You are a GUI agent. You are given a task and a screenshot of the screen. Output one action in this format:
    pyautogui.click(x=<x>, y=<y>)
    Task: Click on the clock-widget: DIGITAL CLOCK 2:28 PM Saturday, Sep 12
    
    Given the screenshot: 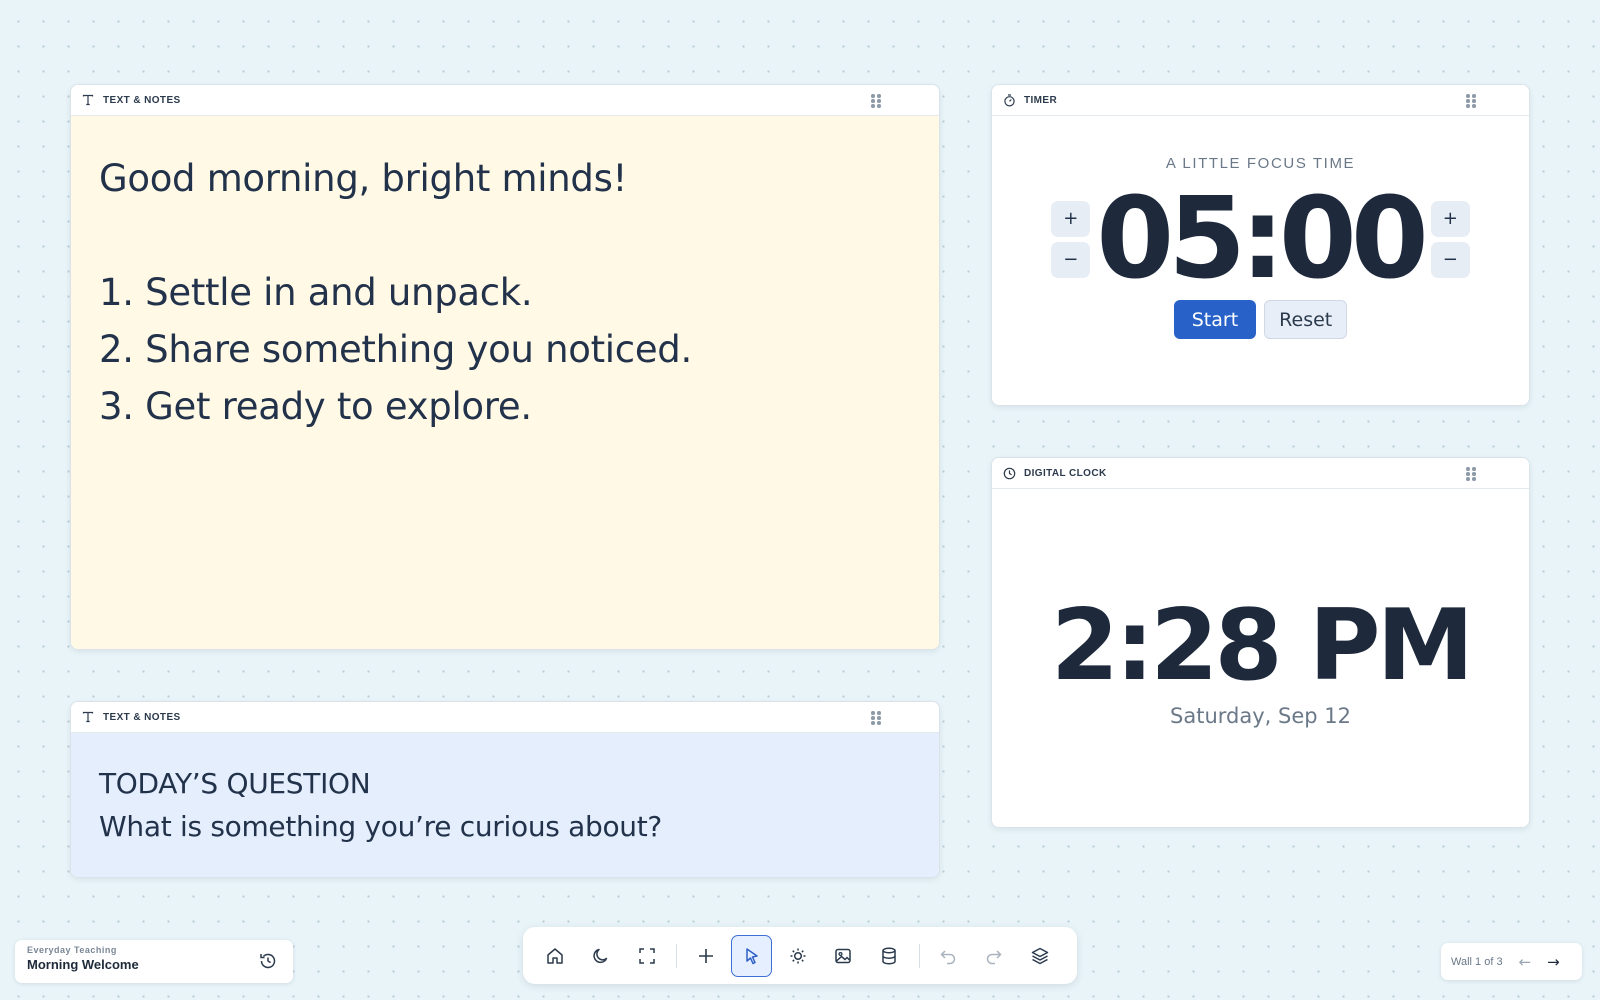 What is the action you would take?
    pyautogui.click(x=1260, y=642)
    